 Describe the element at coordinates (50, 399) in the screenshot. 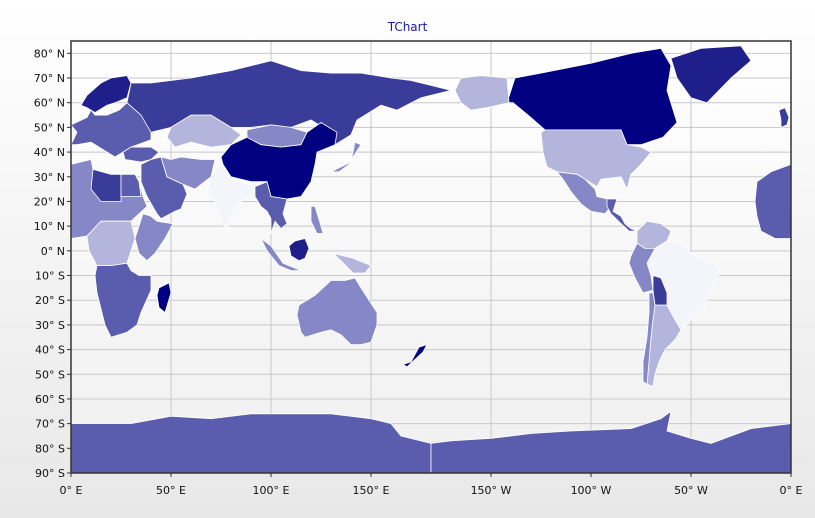

I see `y-tick-label: 60° S` at that location.